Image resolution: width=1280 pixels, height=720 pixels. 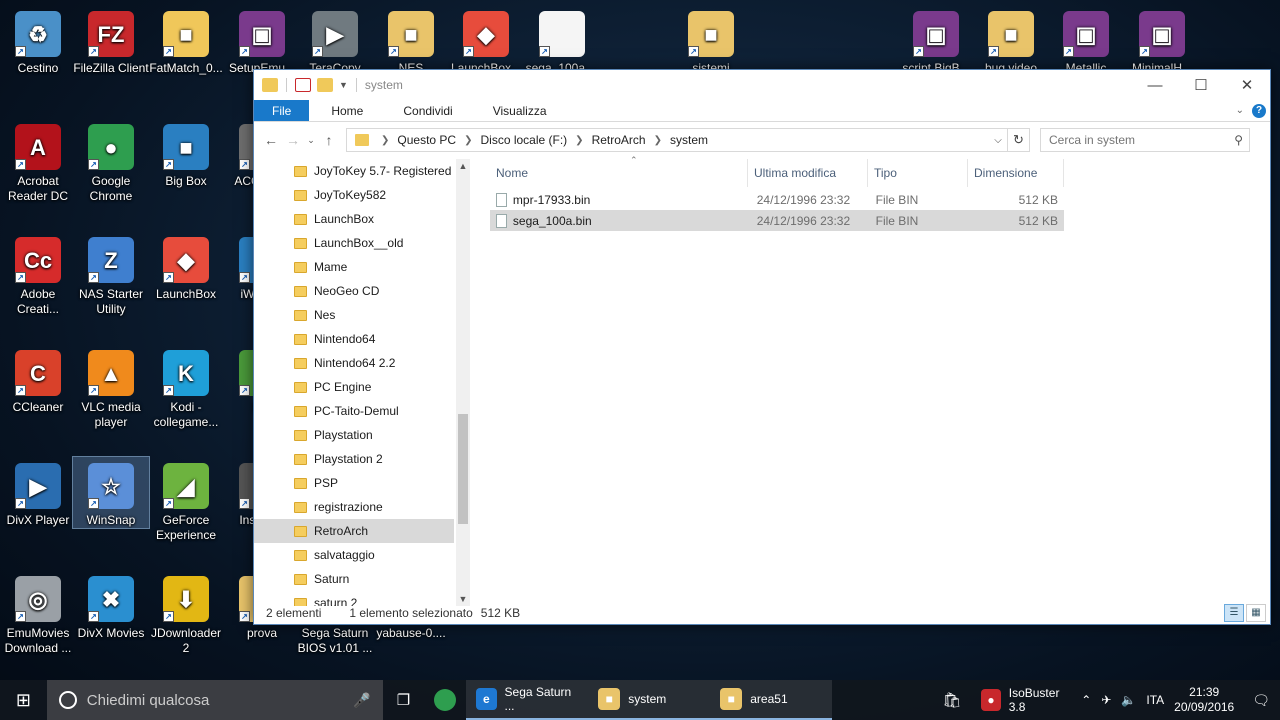 What do you see at coordinates (1155, 700) in the screenshot?
I see `language-indicator: ITA` at bounding box center [1155, 700].